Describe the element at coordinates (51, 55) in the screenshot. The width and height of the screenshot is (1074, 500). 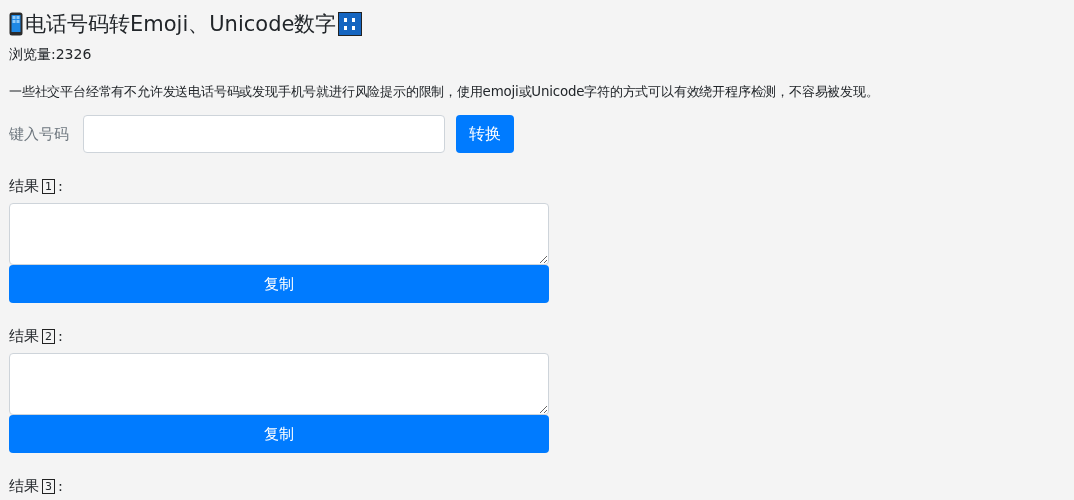
I see `view-count: 浏览量:2326` at that location.